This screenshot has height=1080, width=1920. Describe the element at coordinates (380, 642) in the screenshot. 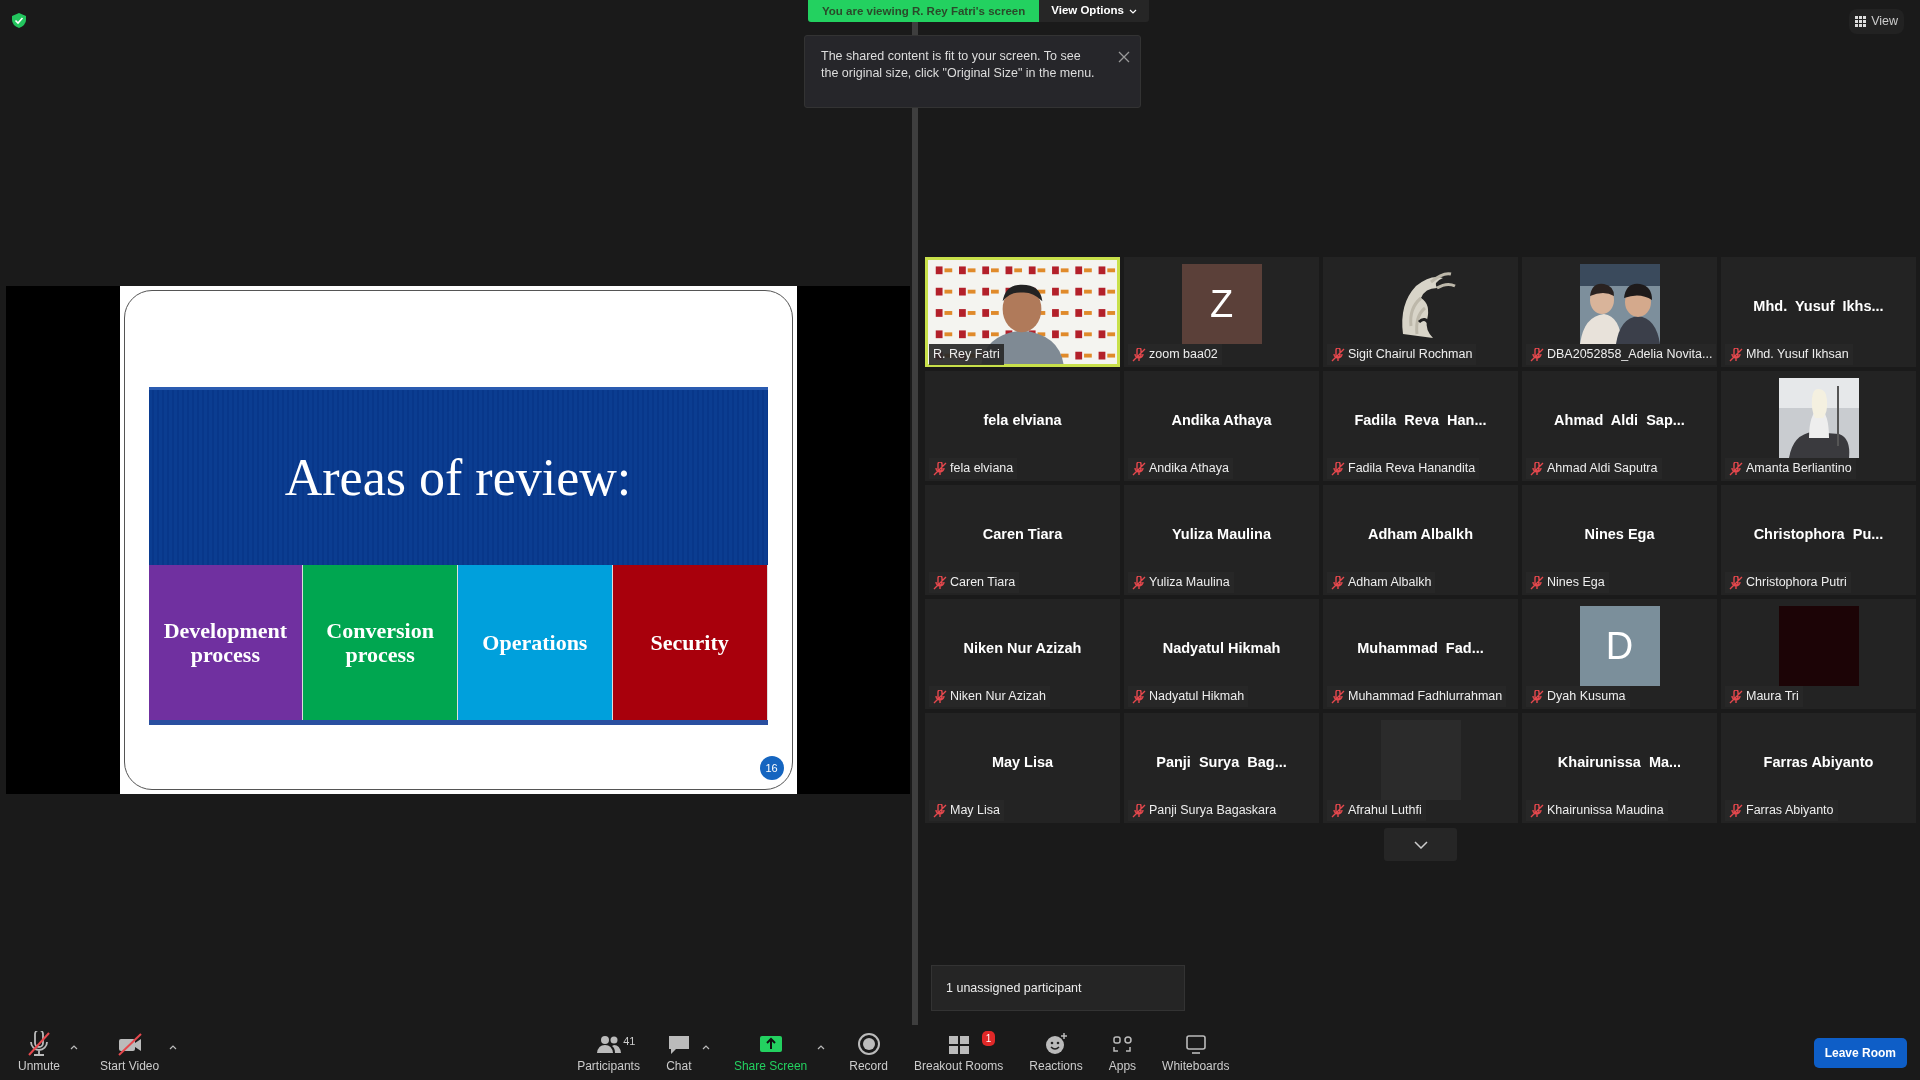

I see `slide-box: Conversion process` at that location.